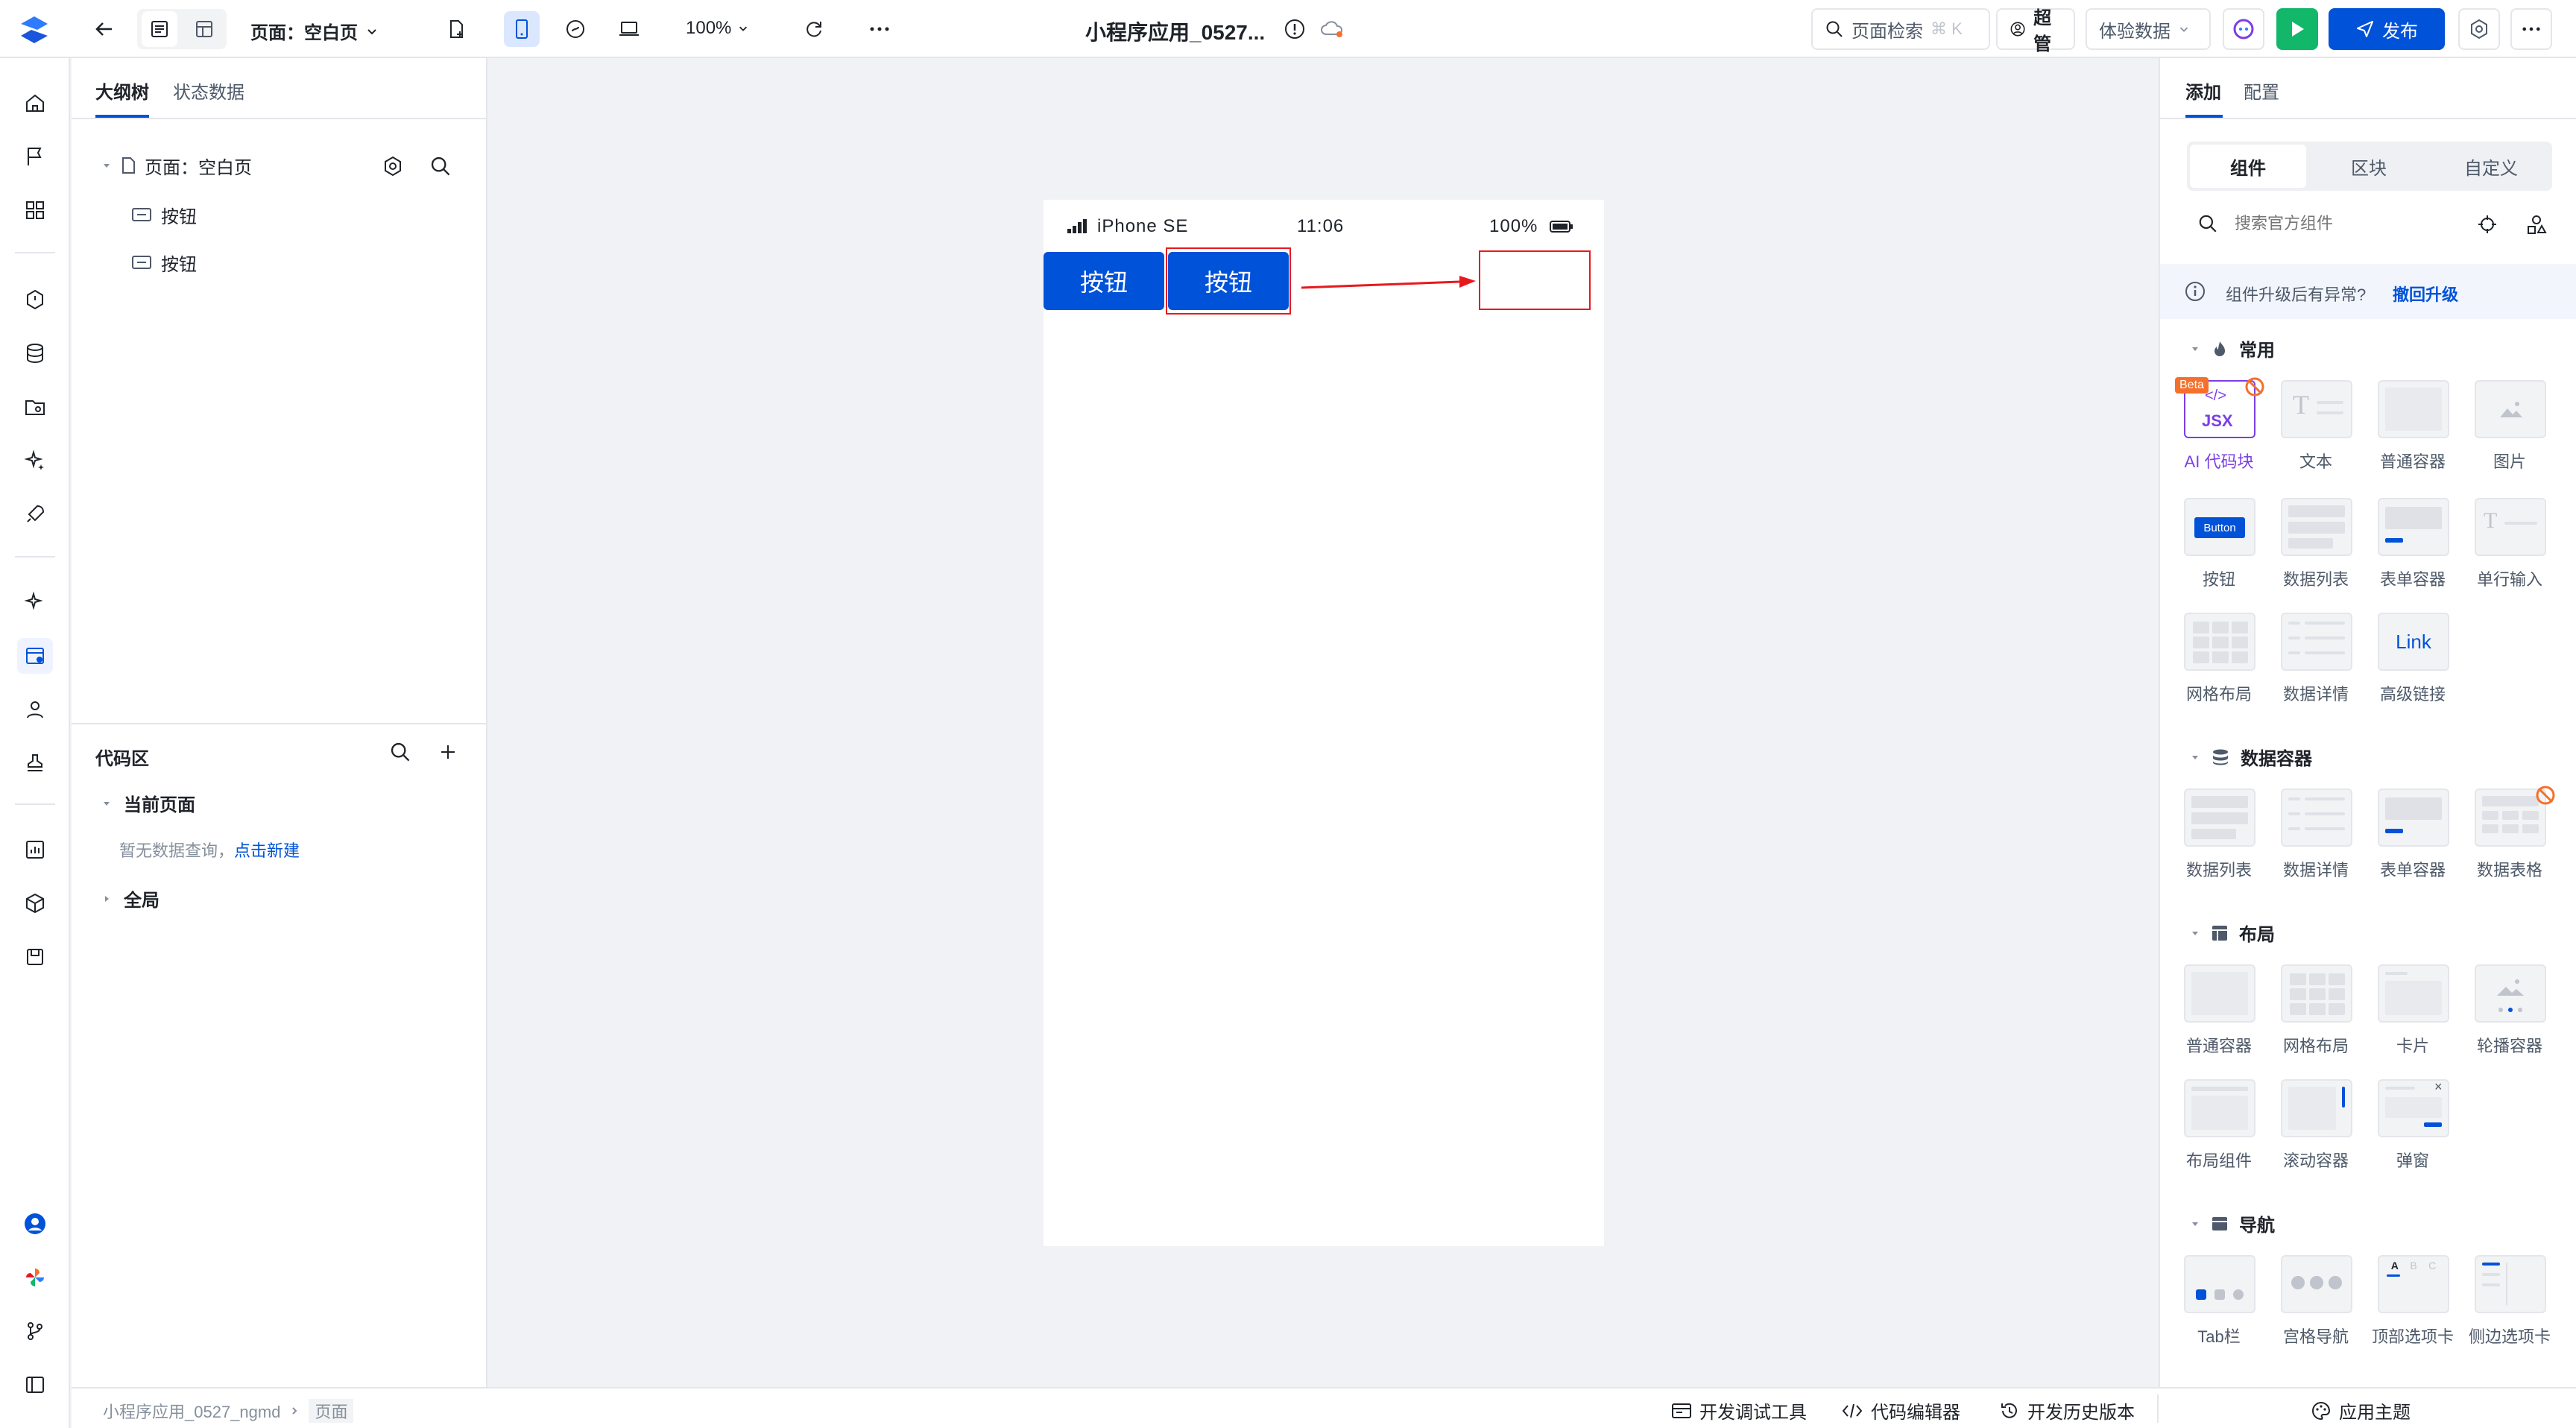 Image resolution: width=2576 pixels, height=1428 pixels. I want to click on comp-scroll-container: 滚动容器, so click(2315, 1131).